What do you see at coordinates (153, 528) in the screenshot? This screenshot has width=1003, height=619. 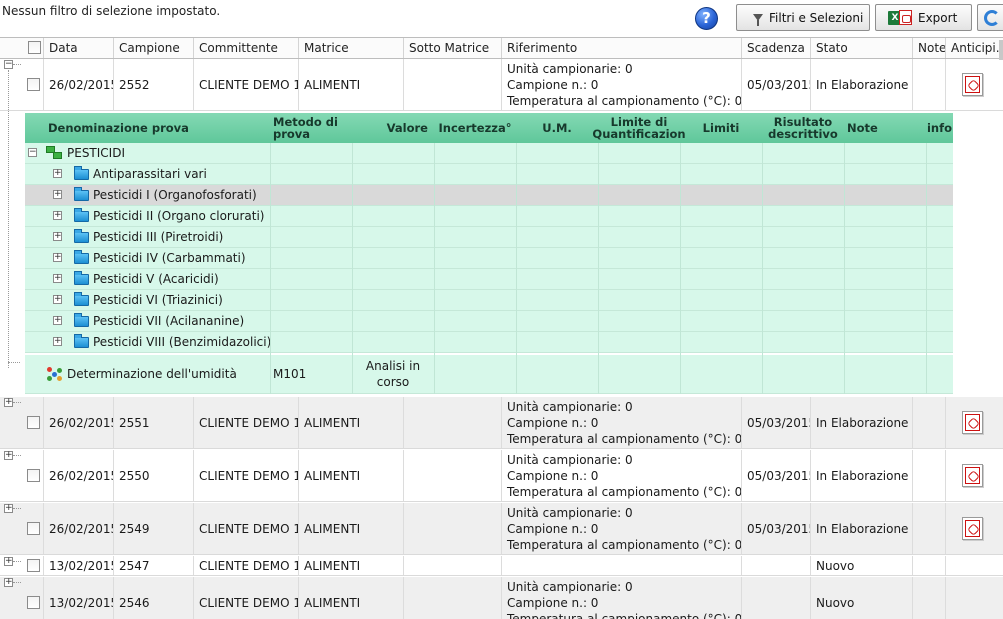 I see `cell-campione: 2549` at bounding box center [153, 528].